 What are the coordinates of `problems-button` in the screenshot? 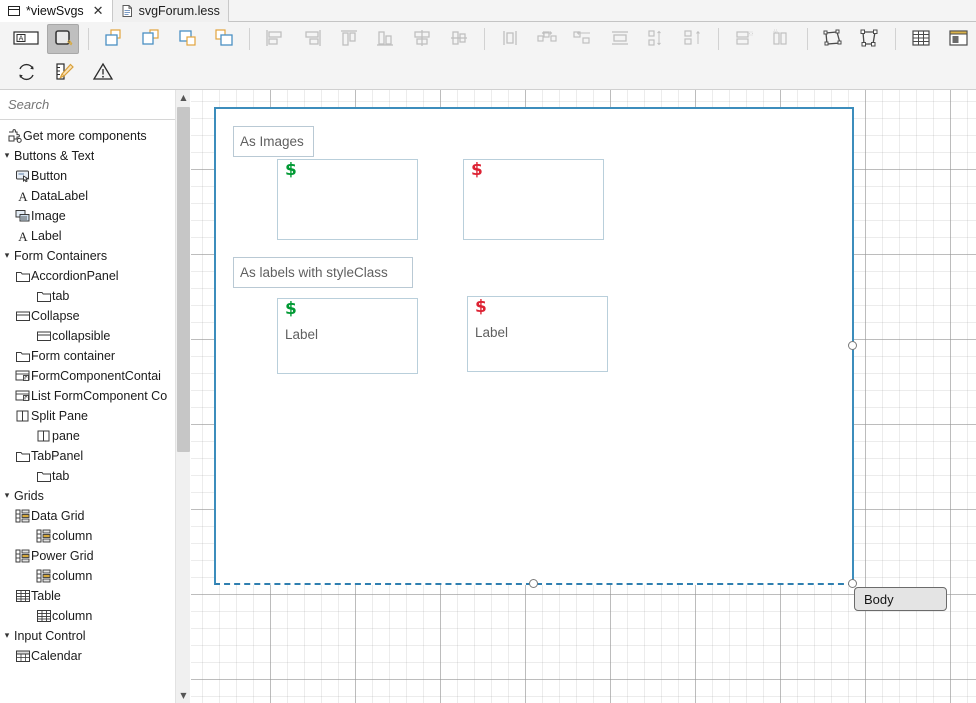 It's located at (103, 73).